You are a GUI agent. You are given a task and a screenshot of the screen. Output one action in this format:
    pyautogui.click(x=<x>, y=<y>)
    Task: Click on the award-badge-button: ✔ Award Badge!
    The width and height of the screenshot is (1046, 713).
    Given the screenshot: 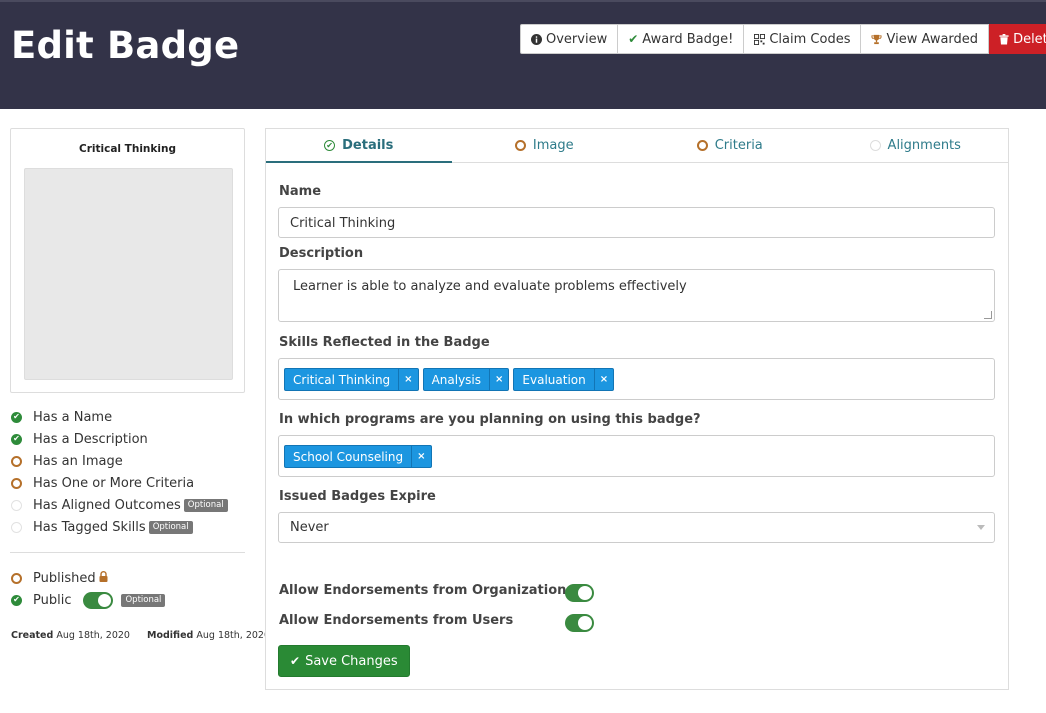 What is the action you would take?
    pyautogui.click(x=681, y=39)
    